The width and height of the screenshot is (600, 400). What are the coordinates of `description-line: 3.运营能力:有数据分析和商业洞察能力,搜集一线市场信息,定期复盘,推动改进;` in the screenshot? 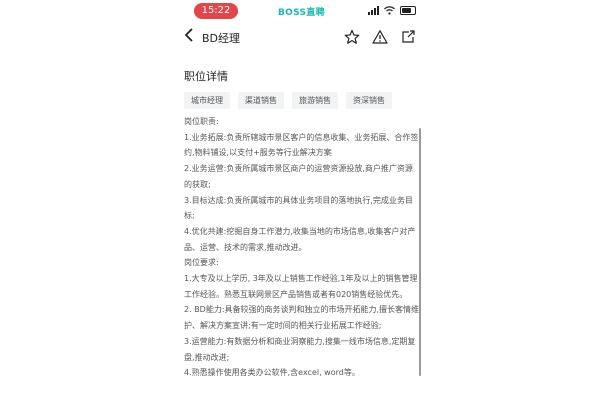 It's located at (300, 349).